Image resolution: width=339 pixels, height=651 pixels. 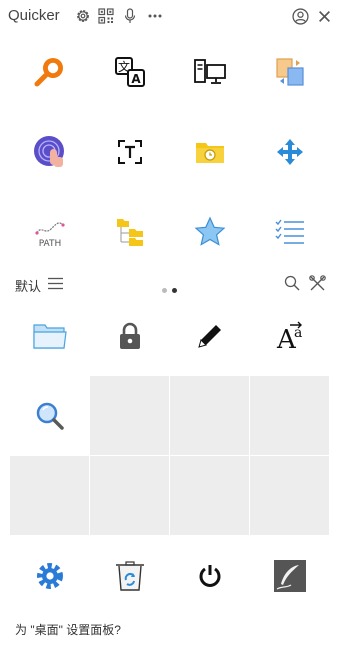 What do you see at coordinates (28, 285) in the screenshot?
I see `panel-name-label: 默认` at bounding box center [28, 285].